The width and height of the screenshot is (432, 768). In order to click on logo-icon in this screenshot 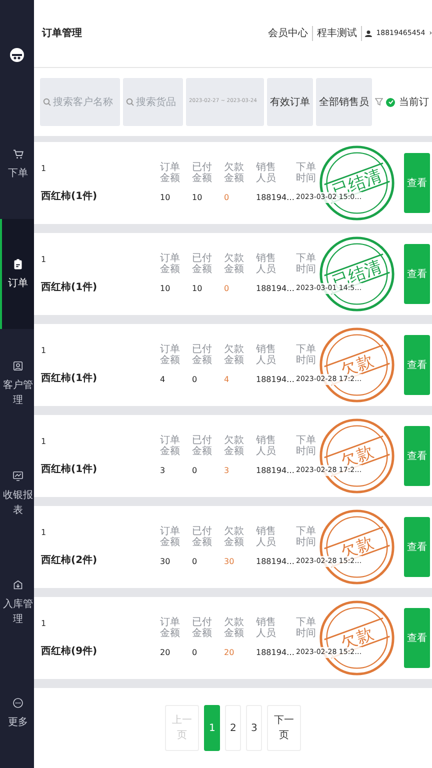, I will do `click(17, 54)`.